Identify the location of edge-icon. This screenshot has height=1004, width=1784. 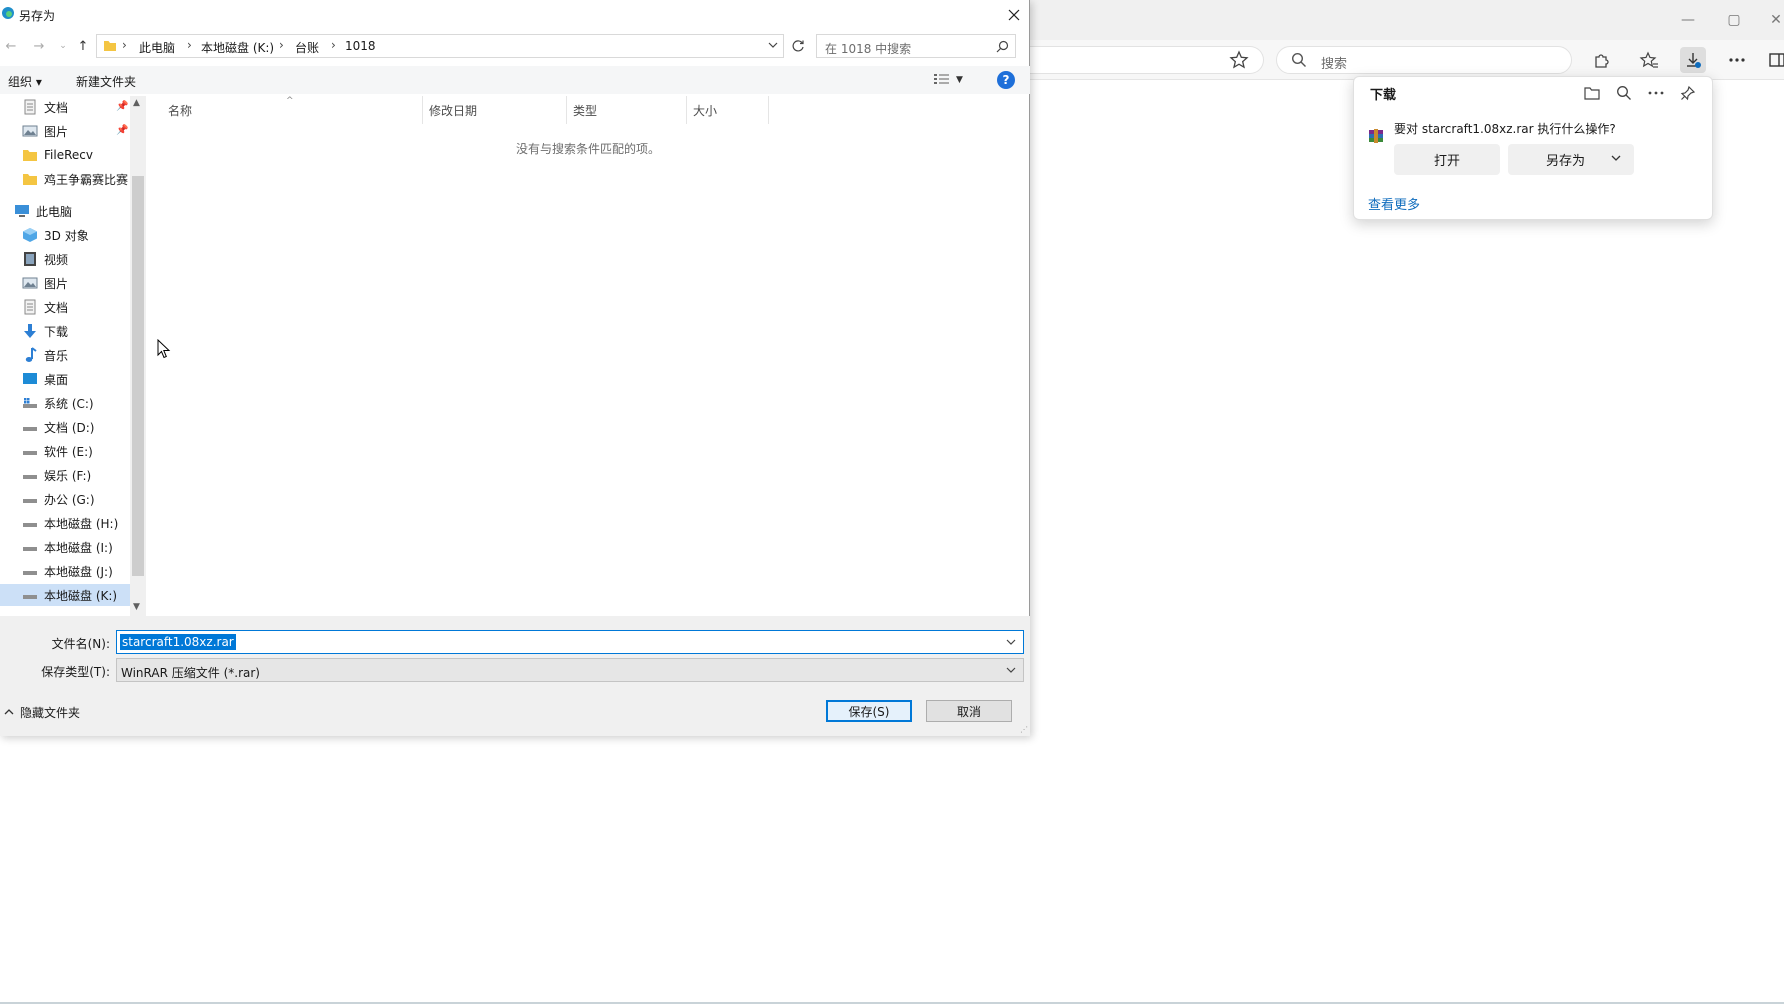
(8, 13).